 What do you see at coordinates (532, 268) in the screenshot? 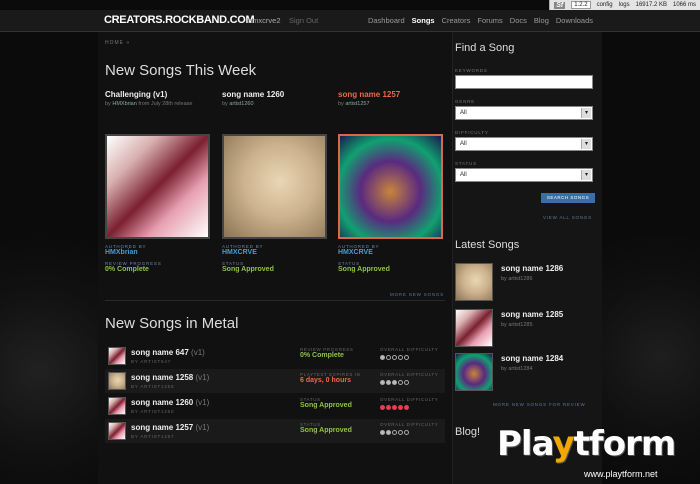
I see `song-name: song name 1286` at bounding box center [532, 268].